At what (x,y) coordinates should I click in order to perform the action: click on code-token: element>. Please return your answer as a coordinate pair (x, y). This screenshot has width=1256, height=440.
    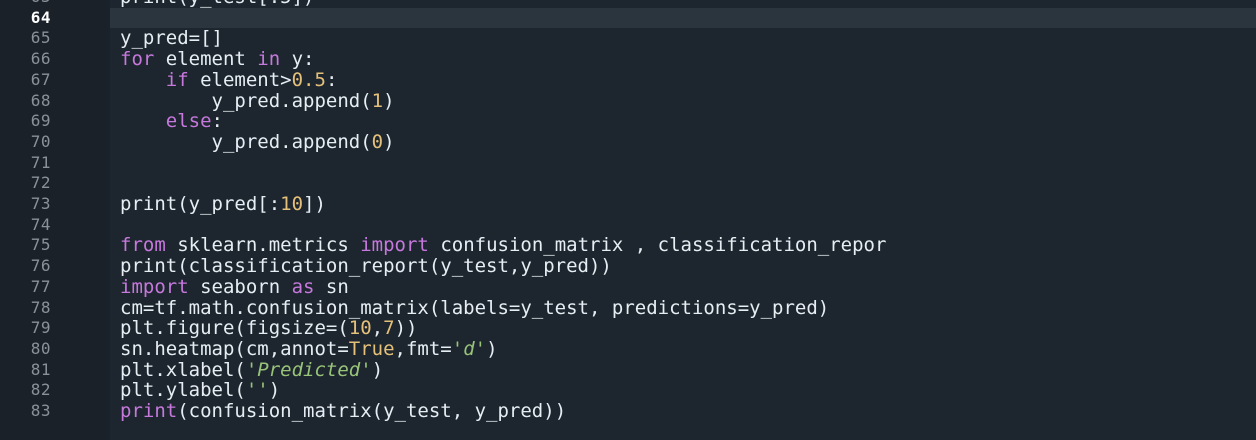
    Looking at the image, I should click on (240, 79).